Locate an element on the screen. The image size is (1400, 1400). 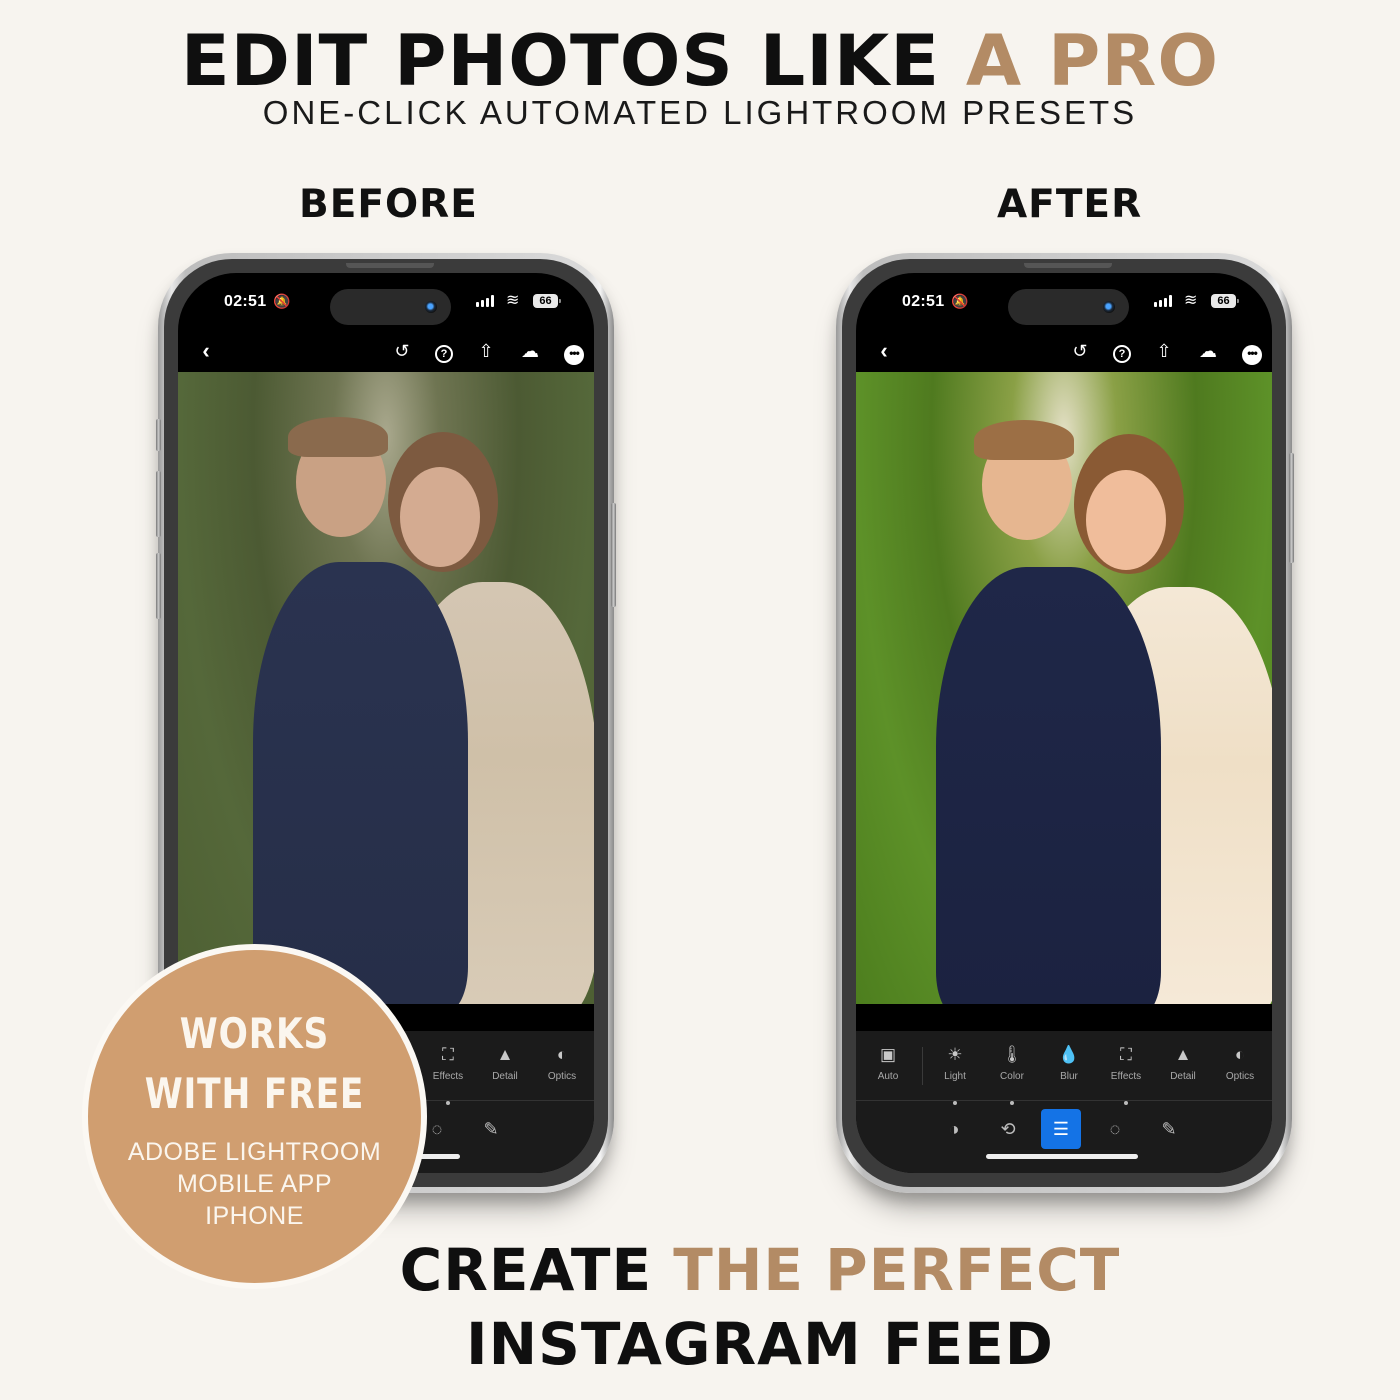
tool-auto: ▣ Auto is located at coordinates (888, 1063).